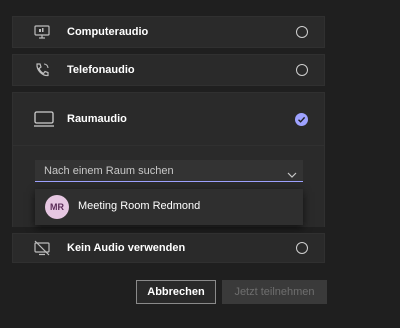 This screenshot has height=328, width=400. What do you see at coordinates (301, 119) in the screenshot?
I see `selected-check-icon` at bounding box center [301, 119].